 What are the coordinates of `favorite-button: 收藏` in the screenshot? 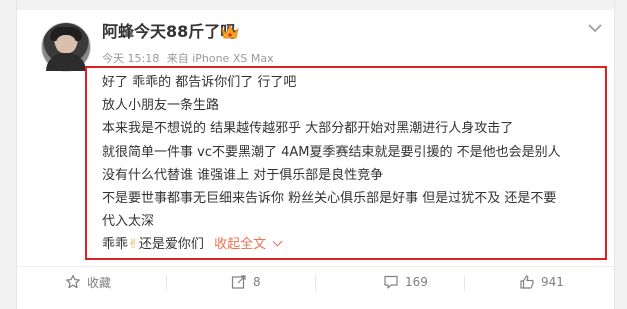 It's located at (88, 282).